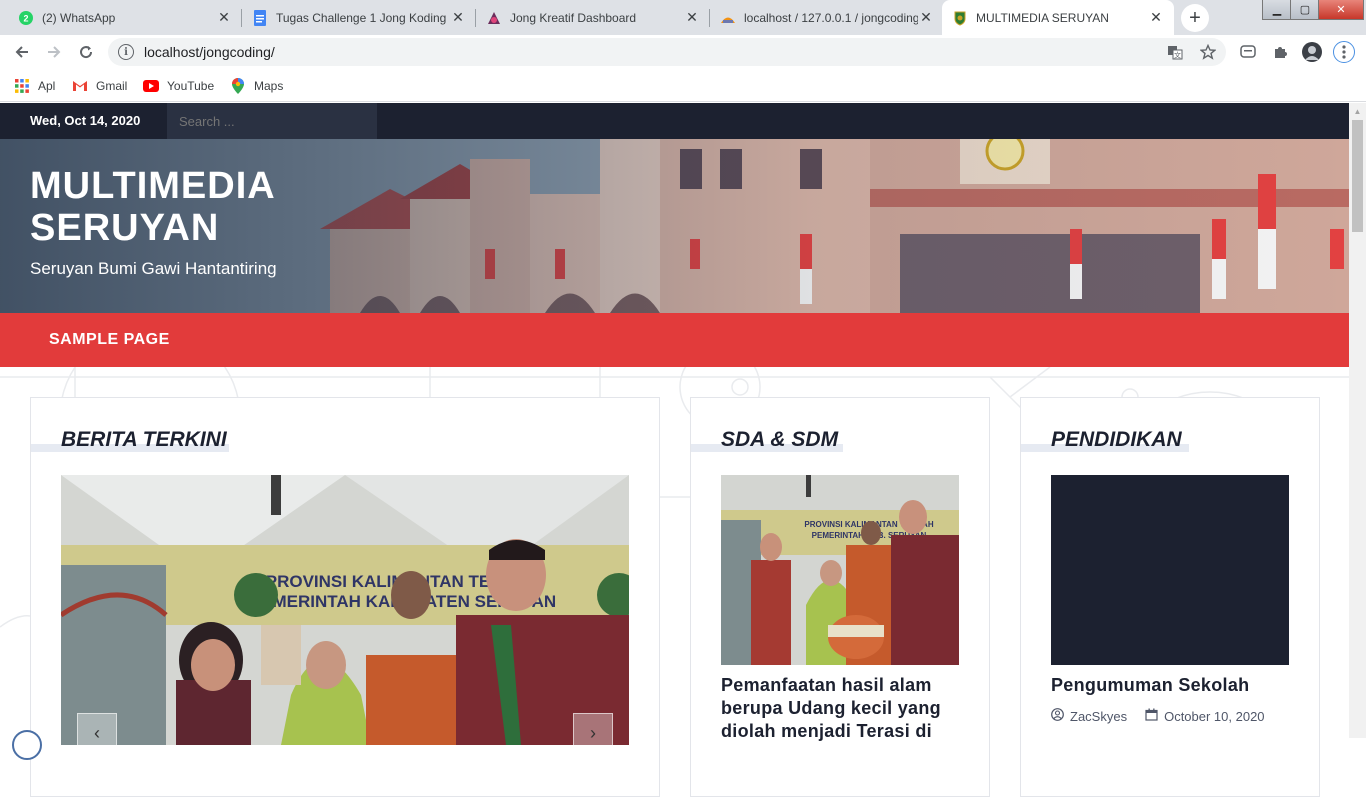 The image size is (1366, 797). I want to click on youtube-icon, so click(151, 86).